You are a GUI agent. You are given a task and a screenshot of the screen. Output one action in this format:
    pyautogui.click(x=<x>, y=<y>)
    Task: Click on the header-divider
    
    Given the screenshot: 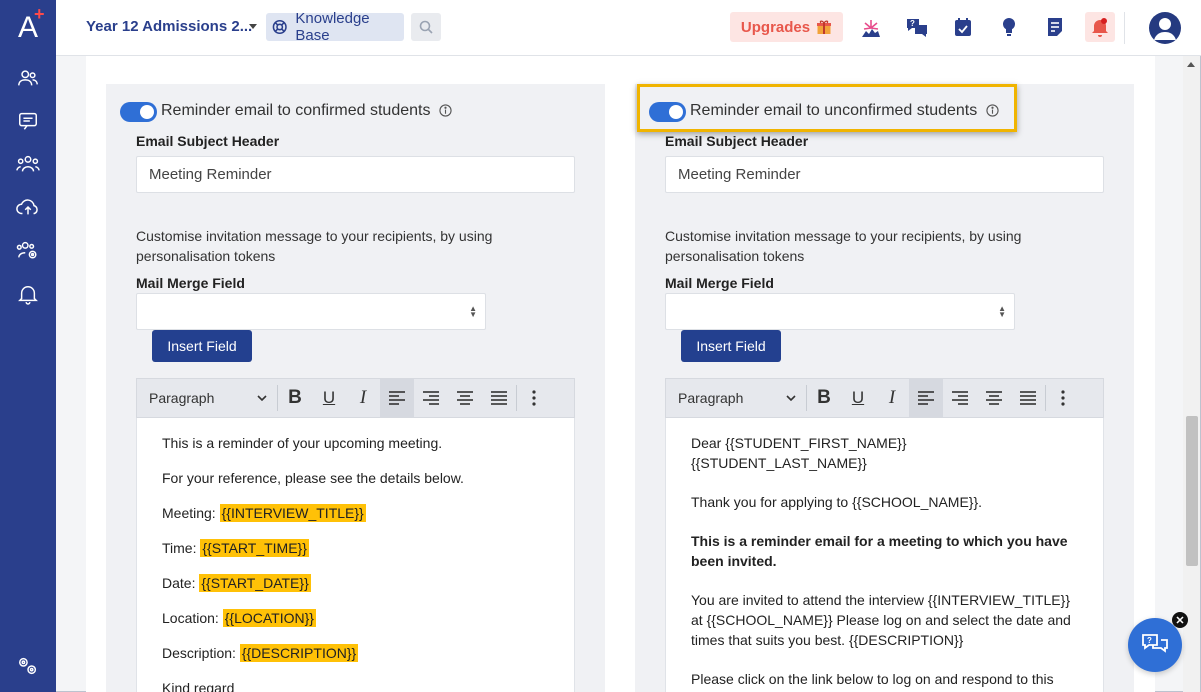 What is the action you would take?
    pyautogui.click(x=1124, y=28)
    